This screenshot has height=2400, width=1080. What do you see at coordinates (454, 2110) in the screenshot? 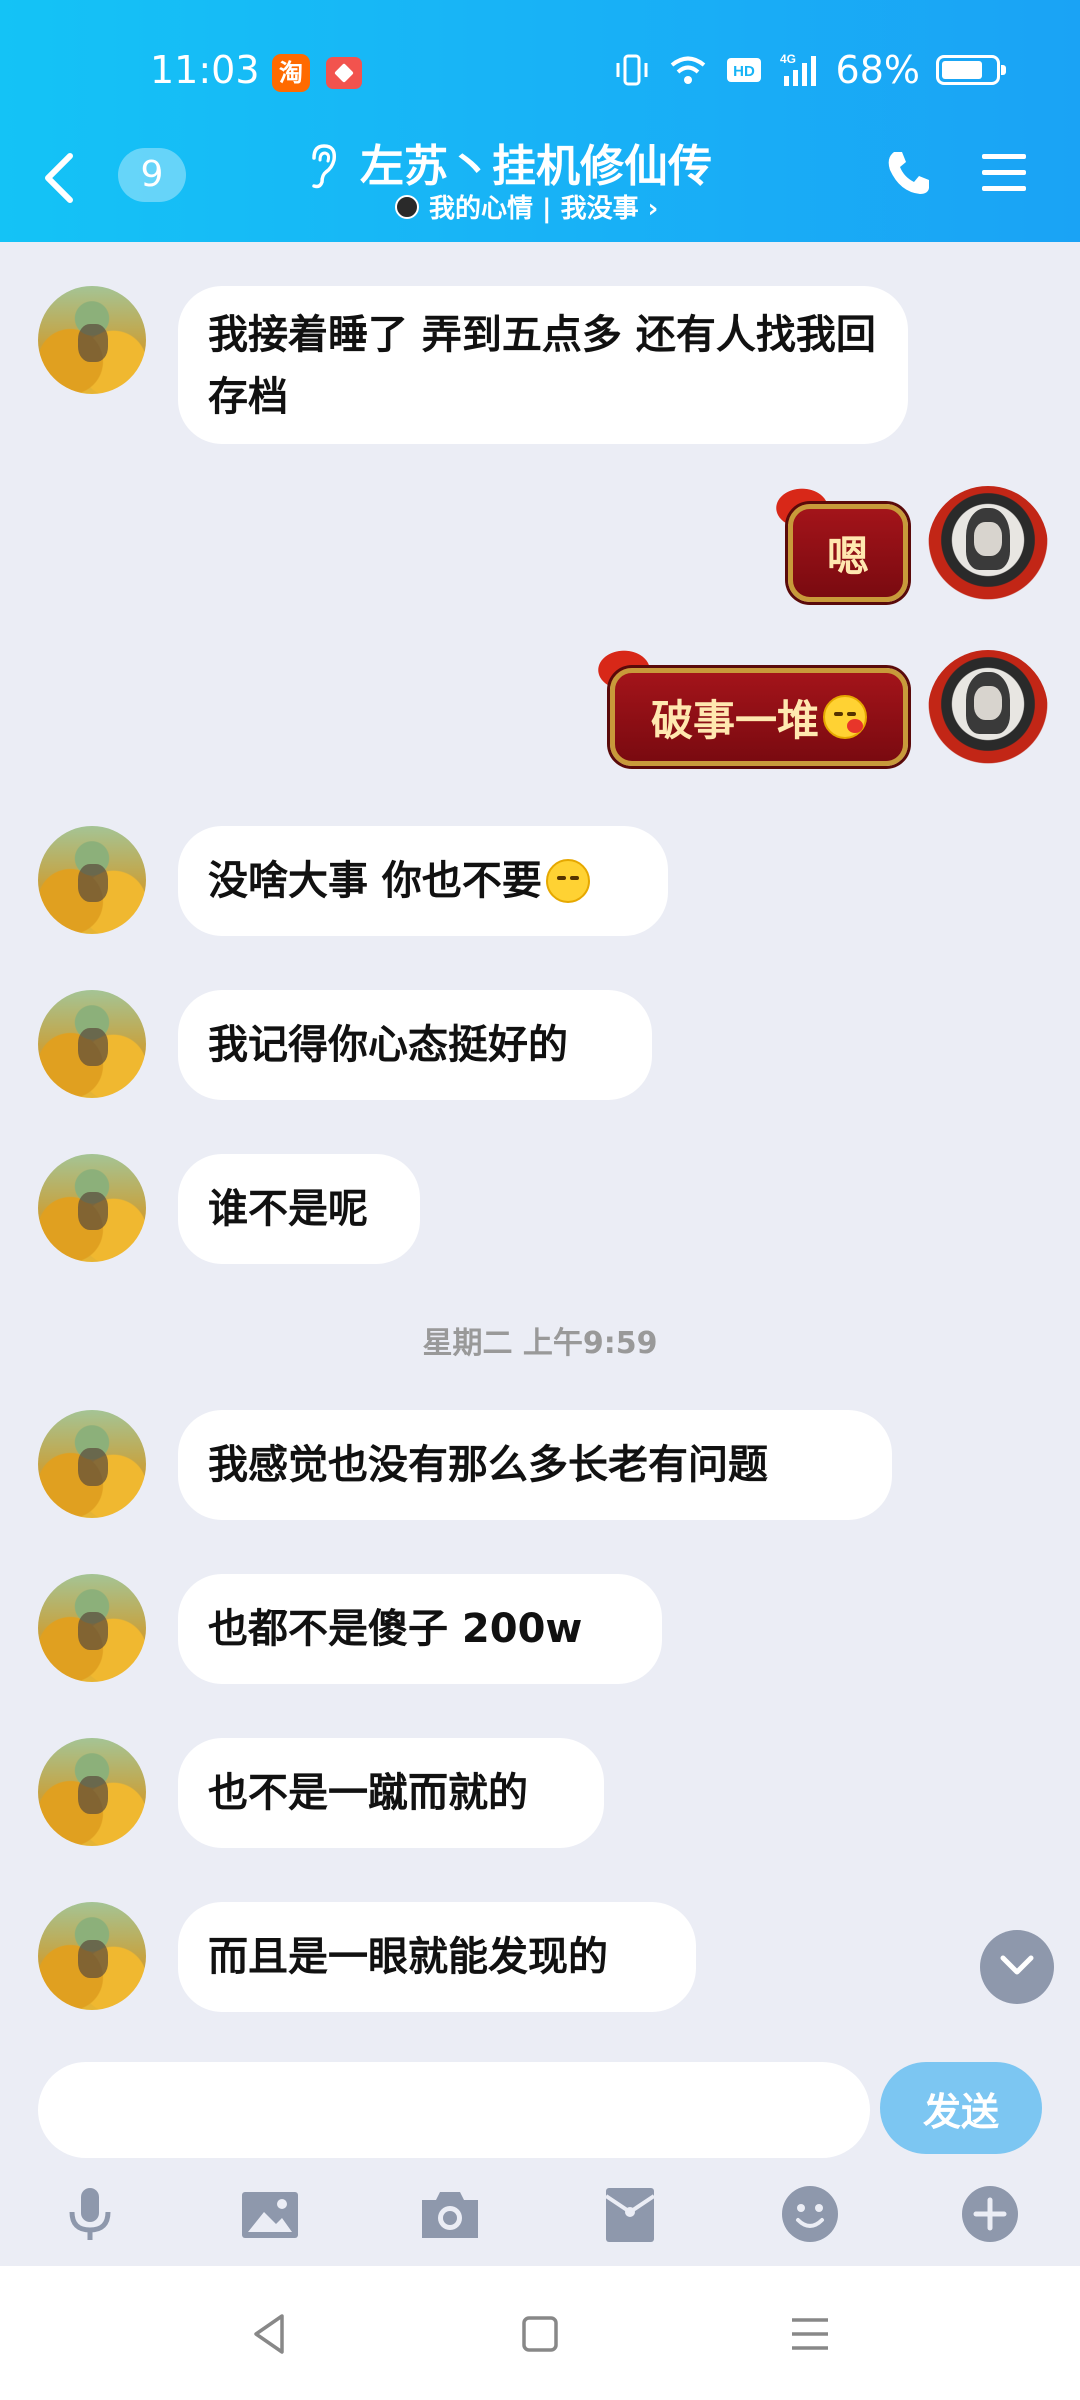
I see `message-input` at bounding box center [454, 2110].